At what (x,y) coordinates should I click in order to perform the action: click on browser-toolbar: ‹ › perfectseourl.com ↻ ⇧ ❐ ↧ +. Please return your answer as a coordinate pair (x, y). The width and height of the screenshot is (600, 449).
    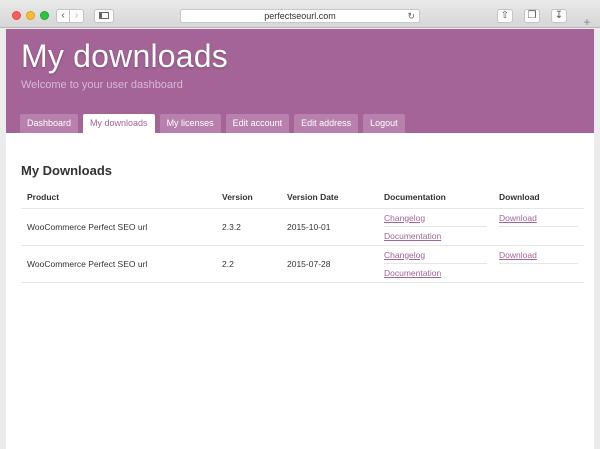
    Looking at the image, I should click on (300, 14).